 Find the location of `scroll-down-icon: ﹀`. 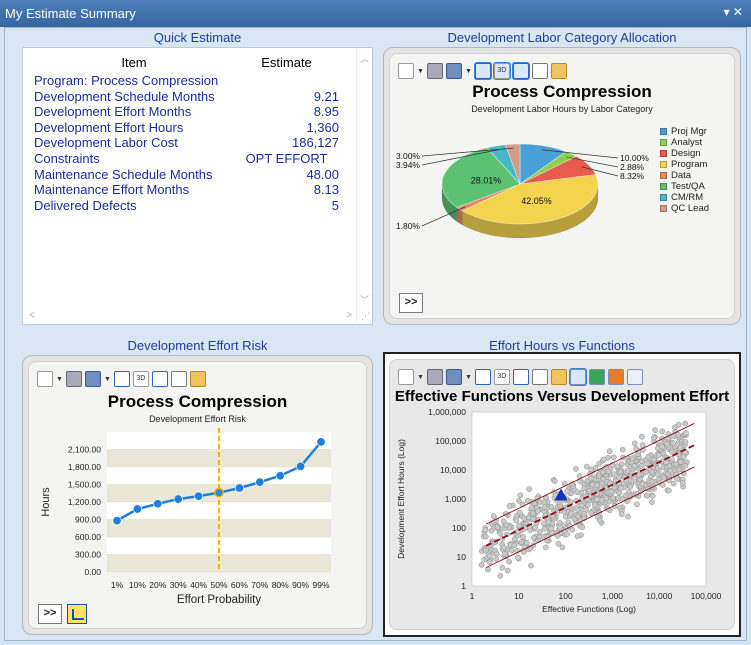

scroll-down-icon: ﹀ is located at coordinates (364, 299).